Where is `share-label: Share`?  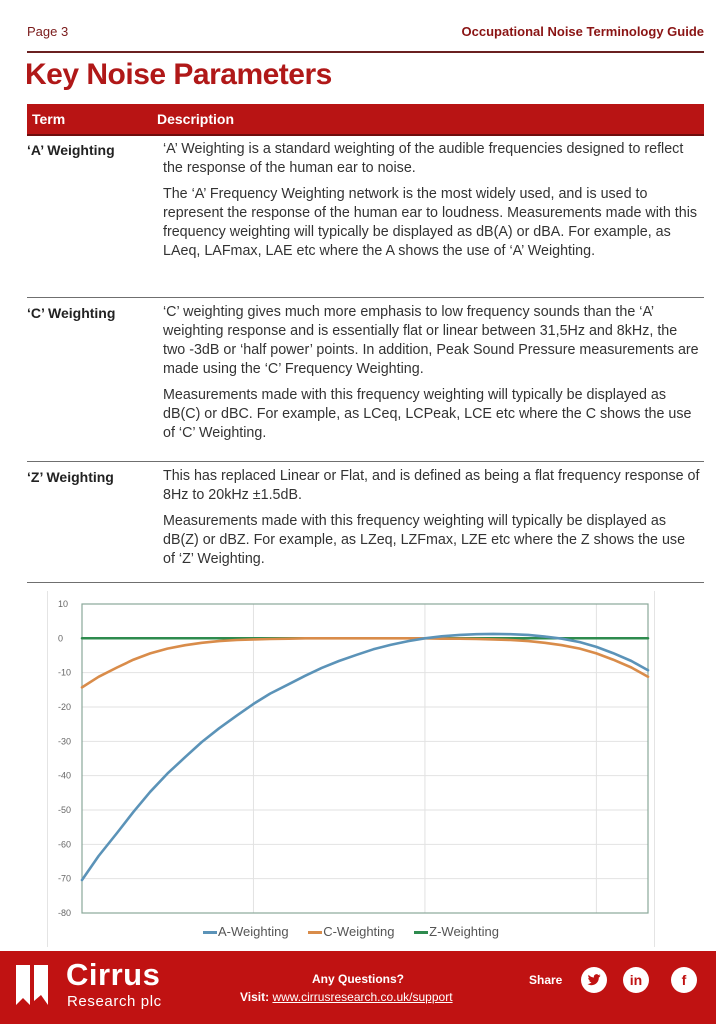
share-label: Share is located at coordinates (546, 980).